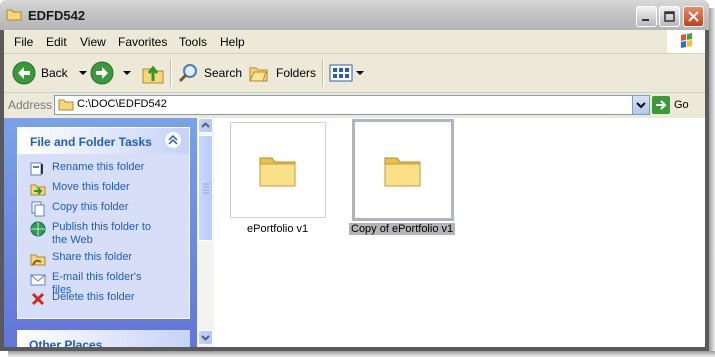 The width and height of the screenshot is (715, 357). Describe the element at coordinates (36, 169) in the screenshot. I see `rename-icon` at that location.